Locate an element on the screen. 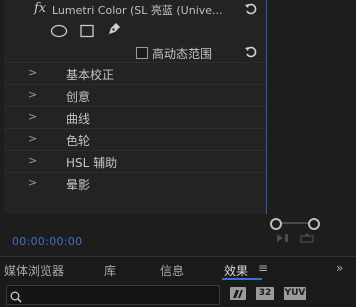 This screenshot has height=307, width=356. hdr-row: 高动态范围 is located at coordinates (135, 53).